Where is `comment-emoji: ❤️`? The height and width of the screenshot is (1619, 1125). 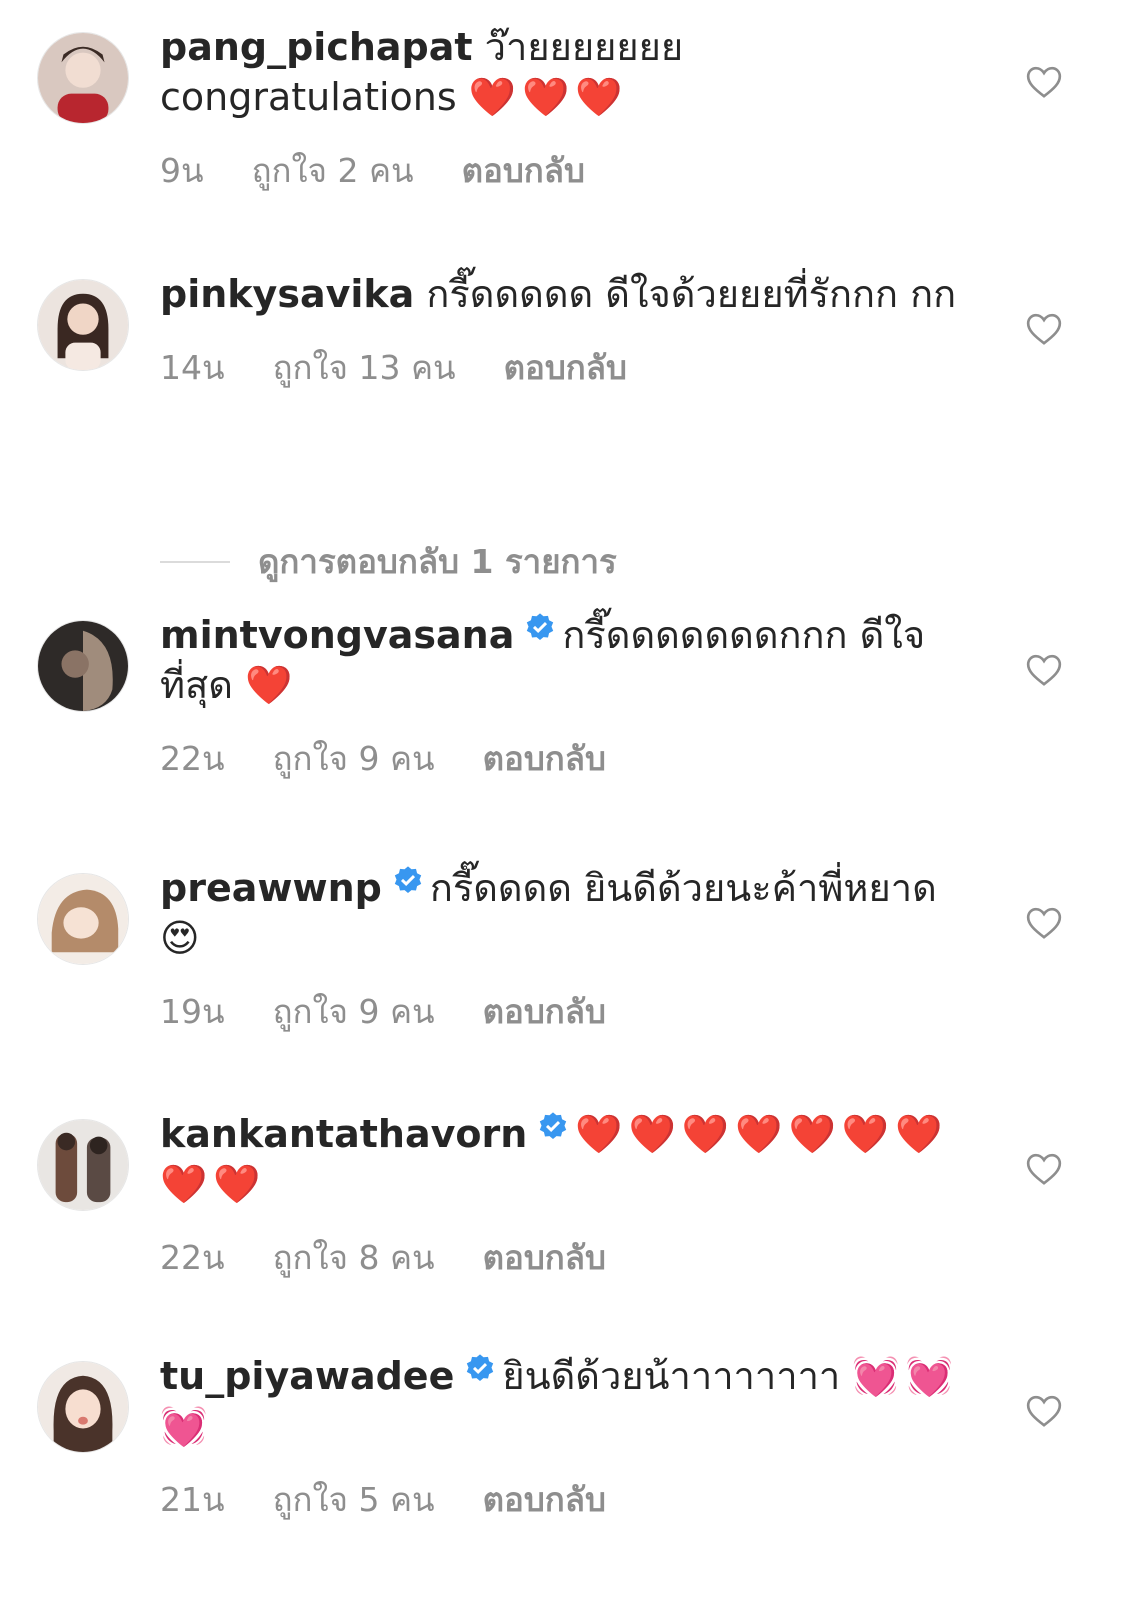 comment-emoji: ❤️ is located at coordinates (272, 685).